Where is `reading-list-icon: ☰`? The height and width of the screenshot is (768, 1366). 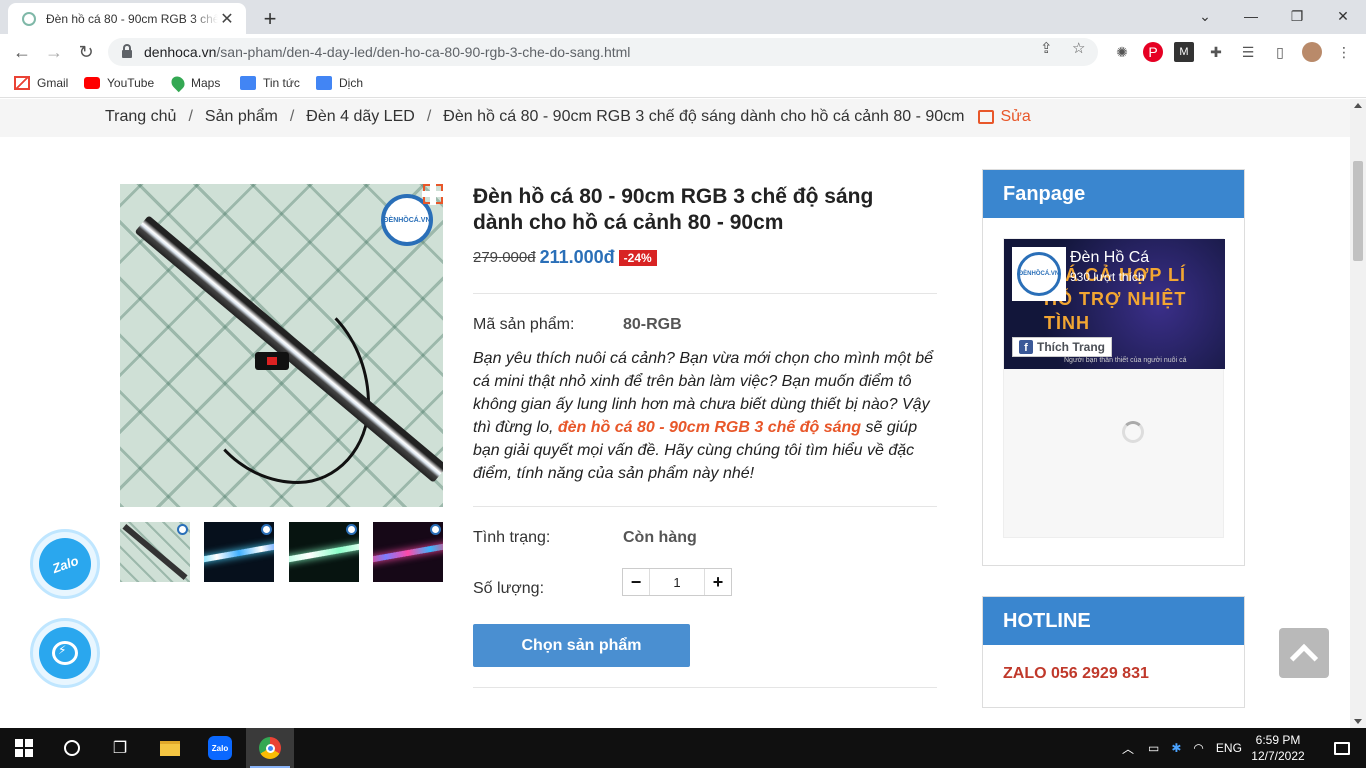
reading-list-icon: ☰ is located at coordinates (1248, 52).